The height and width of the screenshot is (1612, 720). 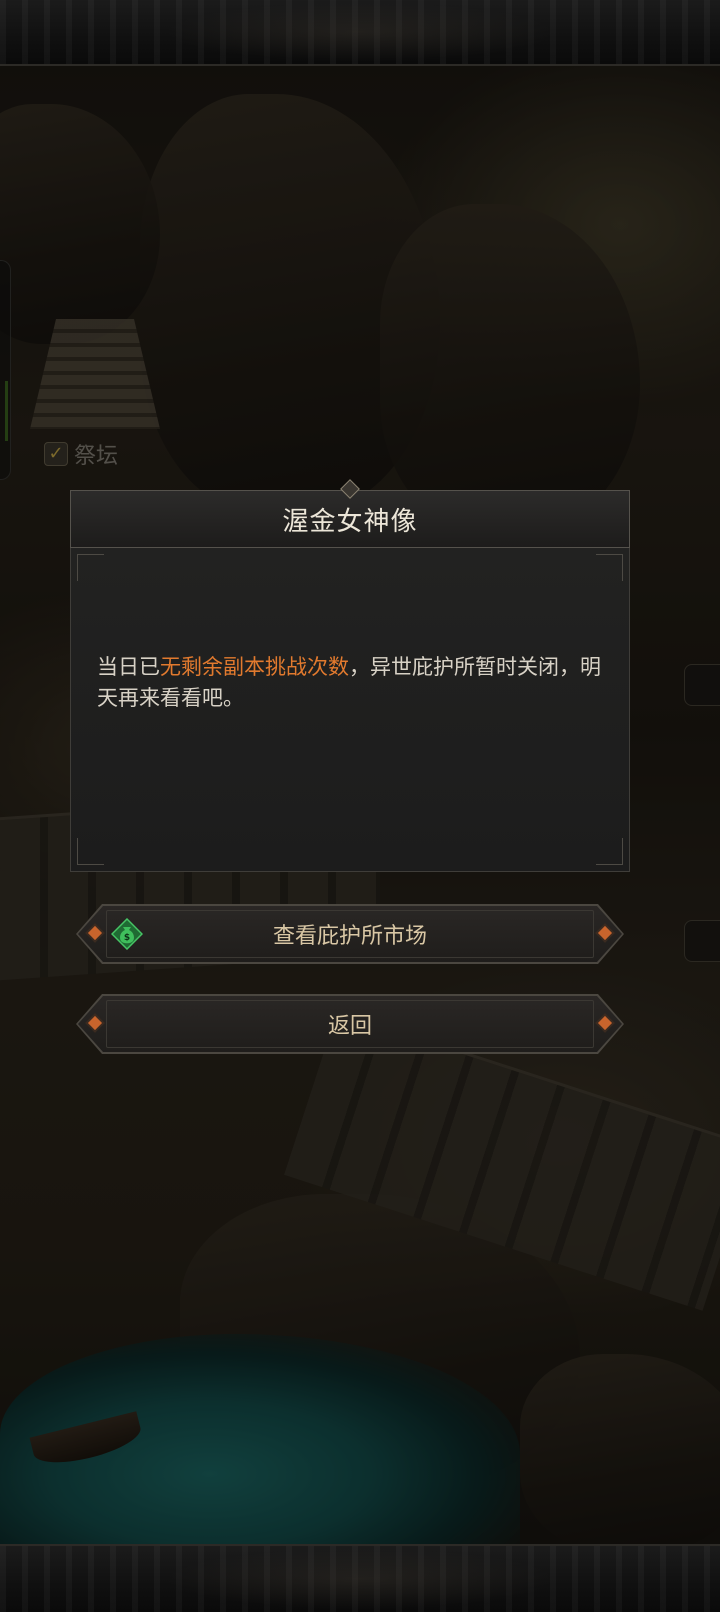 I want to click on dialog-title: 渥金女神像, so click(x=350, y=521).